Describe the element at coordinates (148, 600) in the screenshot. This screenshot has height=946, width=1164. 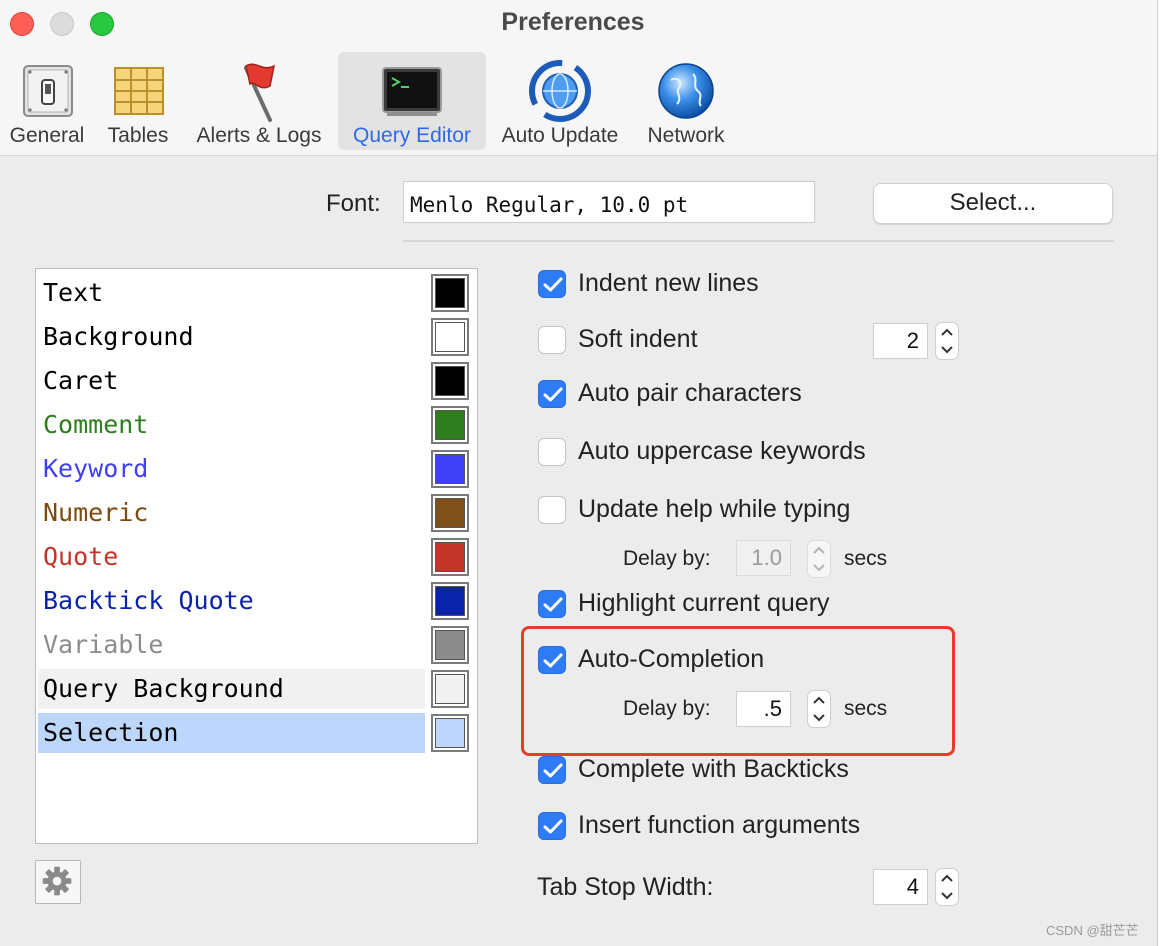
I see `color-row-label: Backtick Quote` at that location.